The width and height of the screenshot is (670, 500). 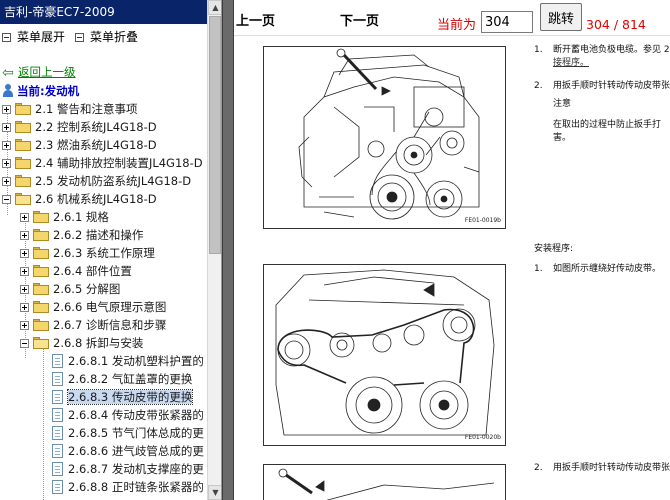 I want to click on tree-section: 2.5 发动机防盗系统JL4G18-D, so click(x=96, y=181).